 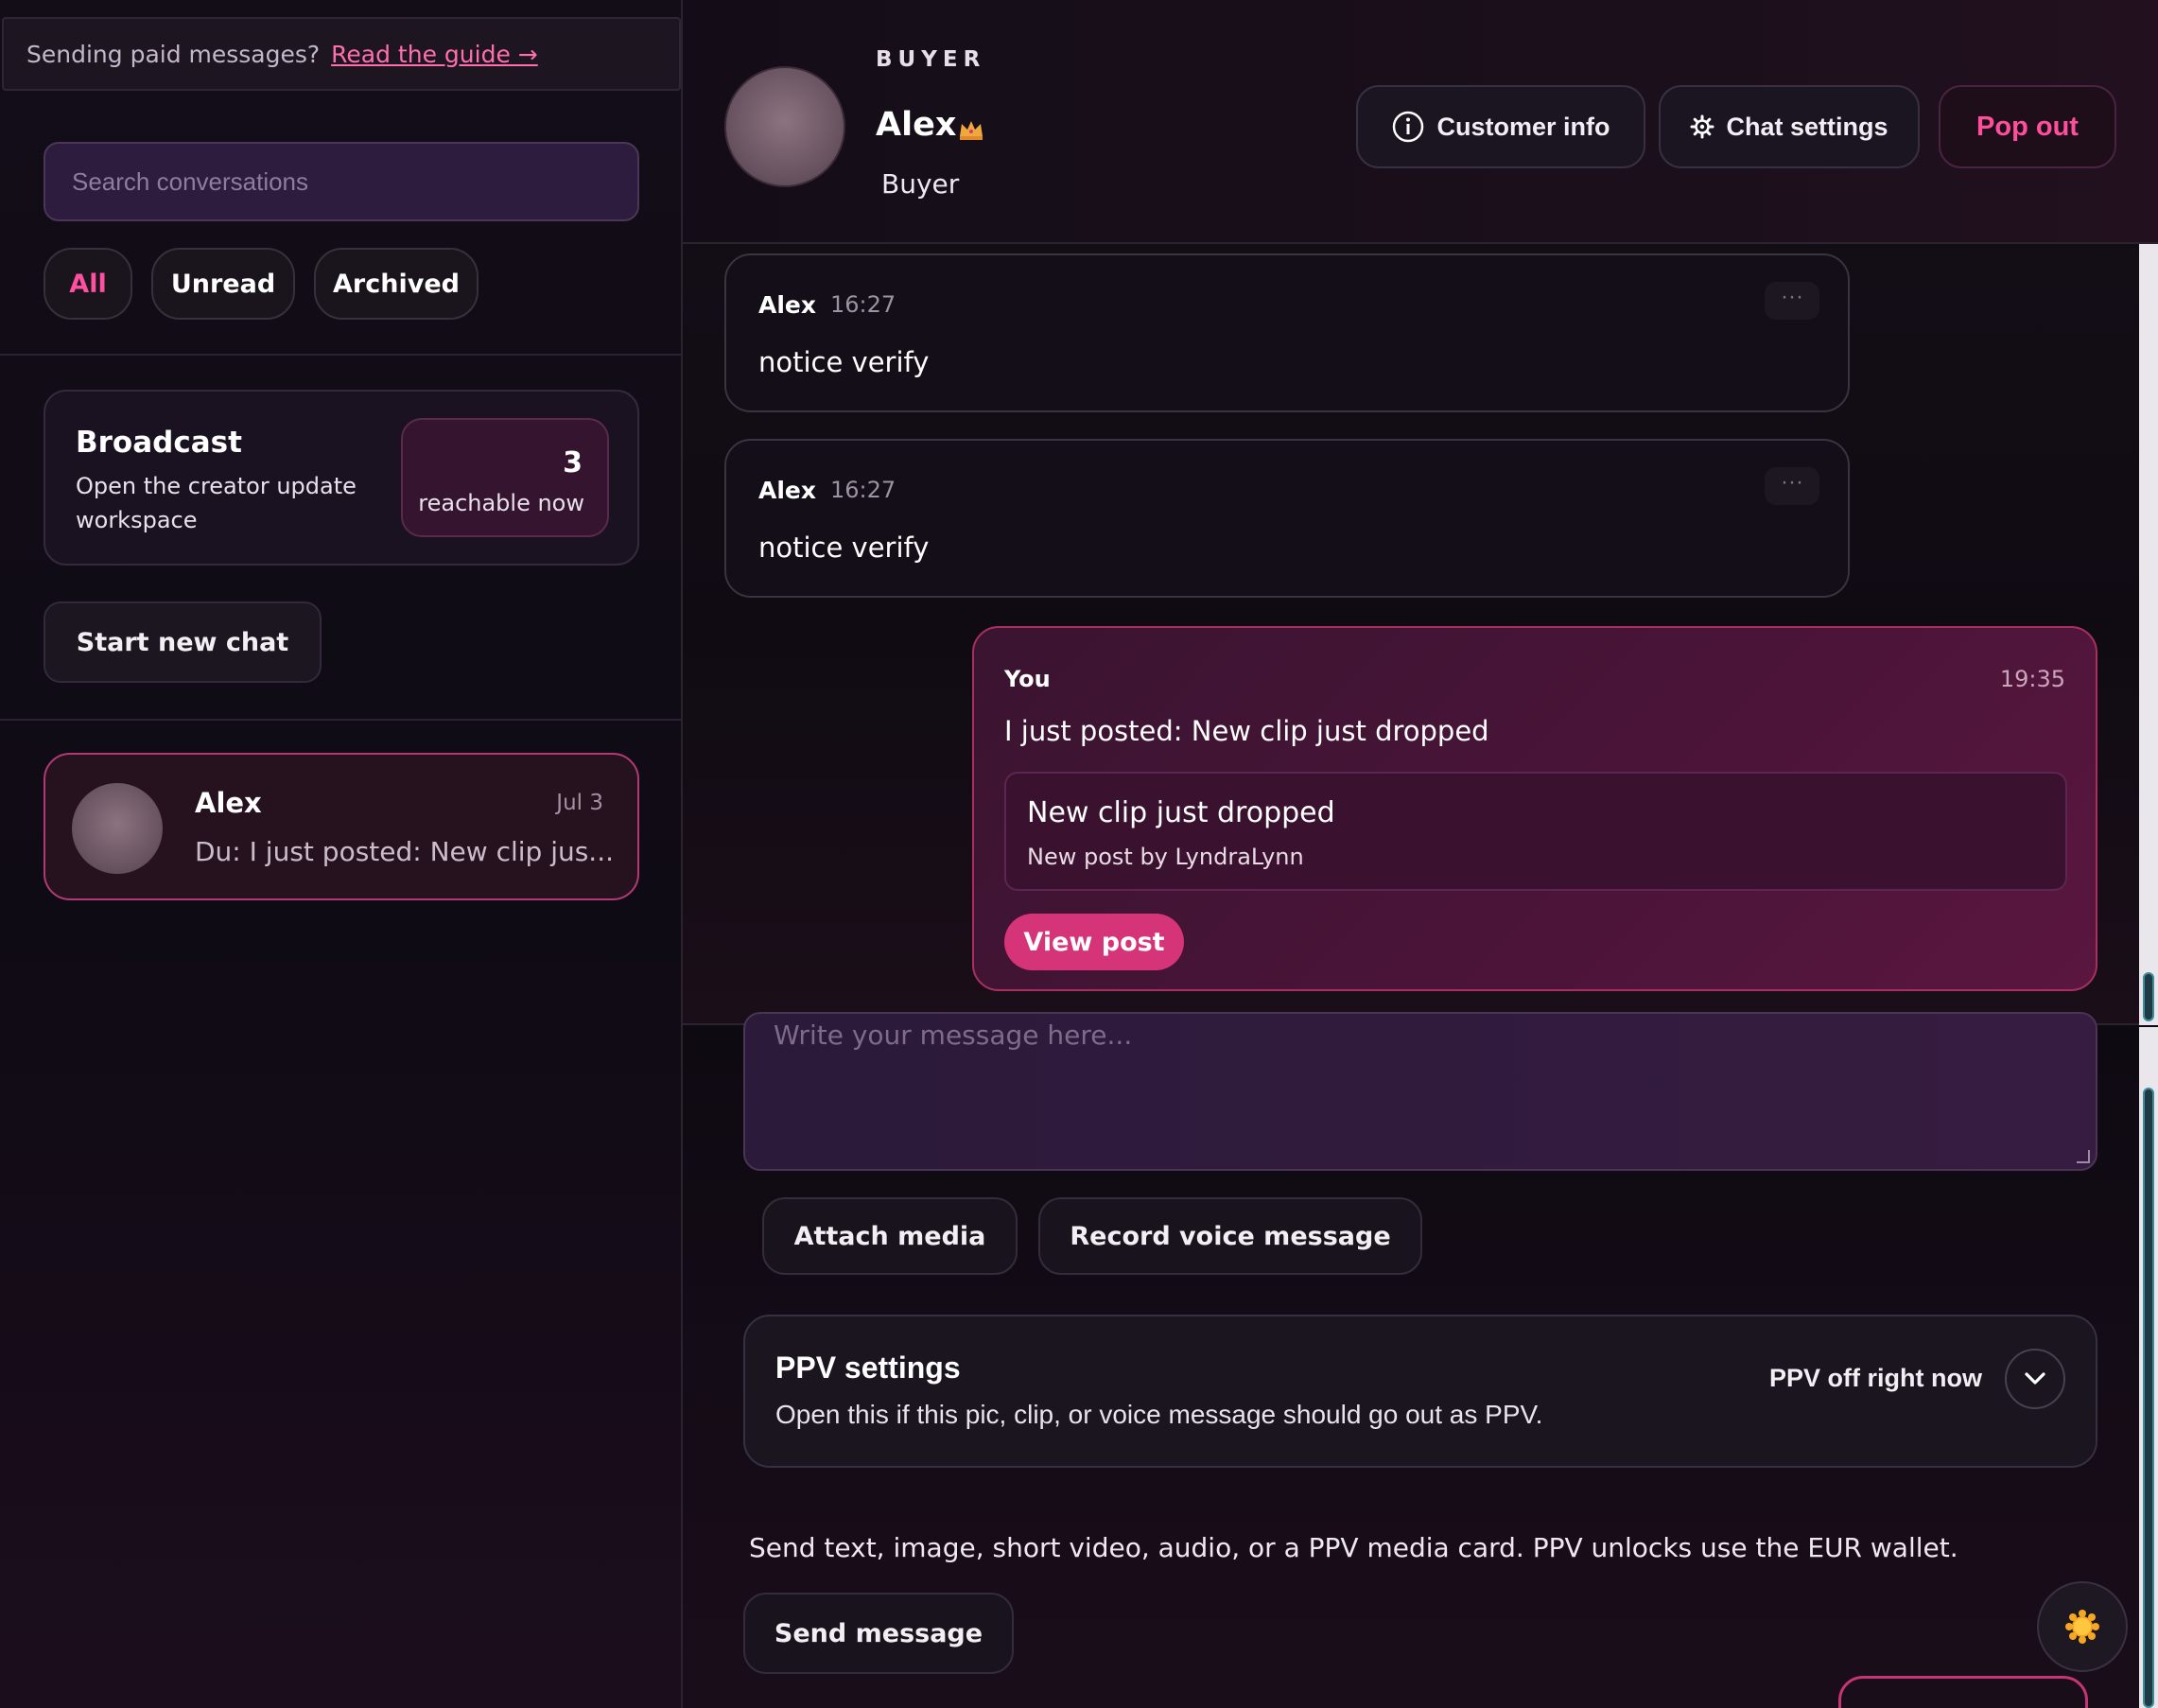 I want to click on ppv-expand-button, so click(x=2035, y=1379).